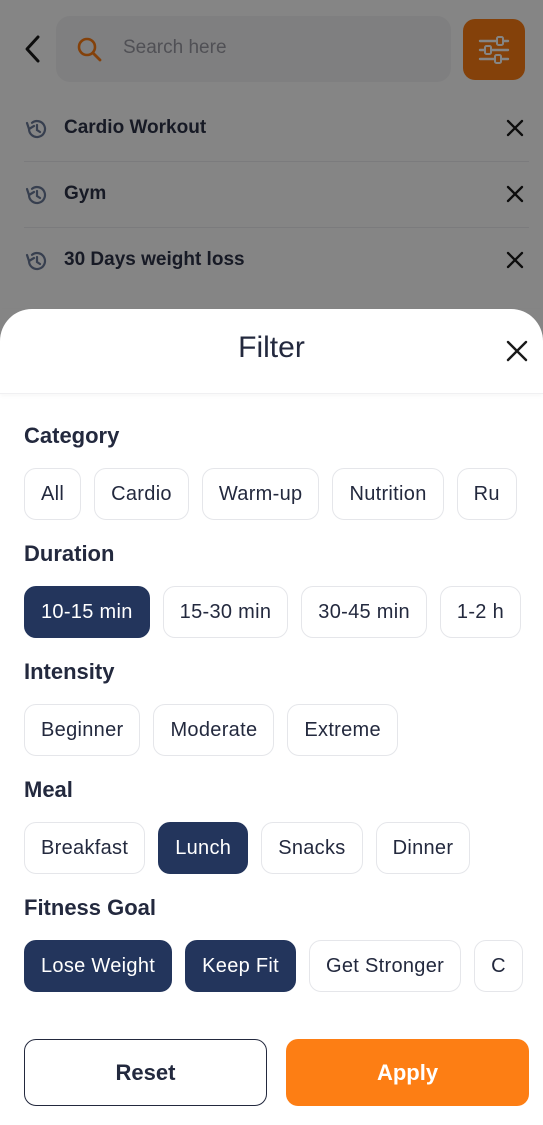 The height and width of the screenshot is (1125, 543). I want to click on apply-button: Apply, so click(407, 1072).